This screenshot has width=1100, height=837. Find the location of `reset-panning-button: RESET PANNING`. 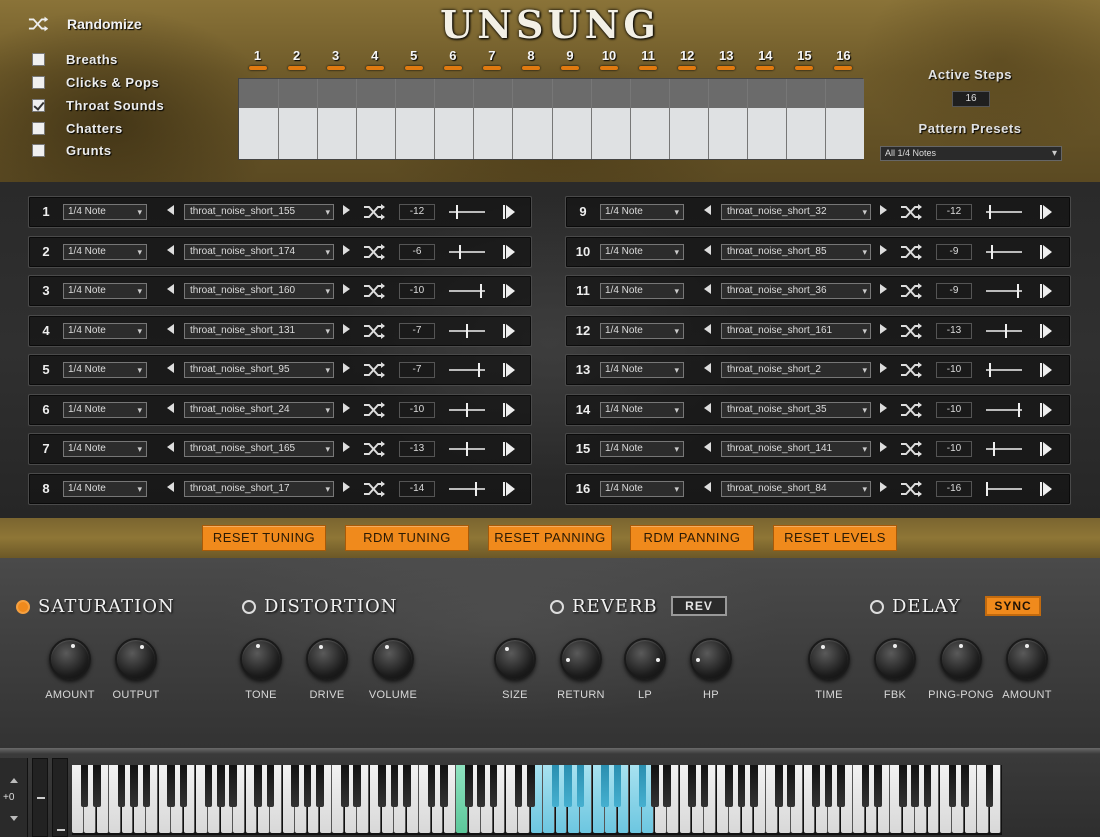

reset-panning-button: RESET PANNING is located at coordinates (550, 538).